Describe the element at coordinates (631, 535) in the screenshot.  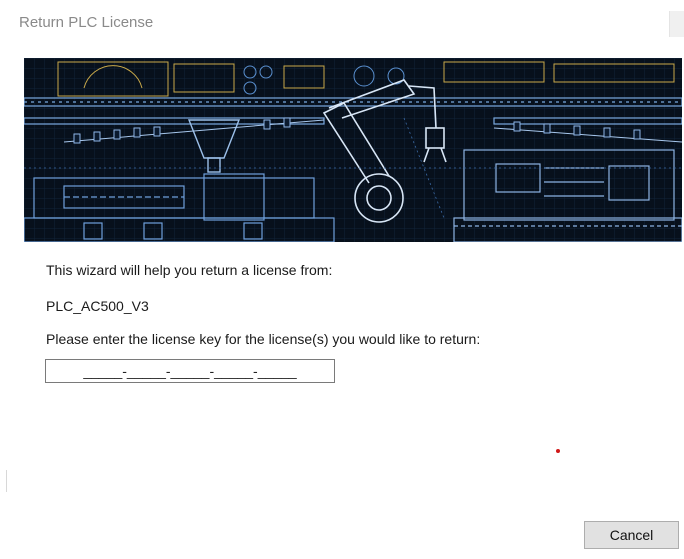
I see `cancel-button: Cancel` at that location.